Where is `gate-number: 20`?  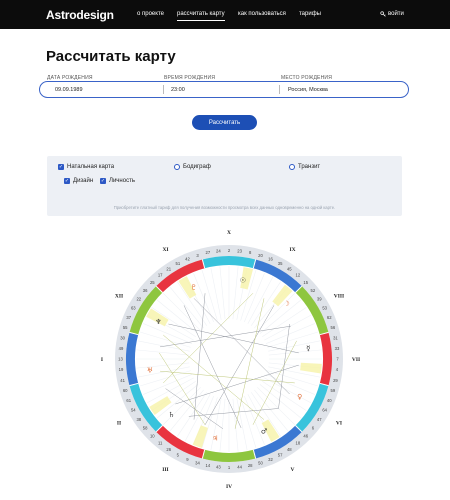 gate-number: 20 is located at coordinates (260, 255).